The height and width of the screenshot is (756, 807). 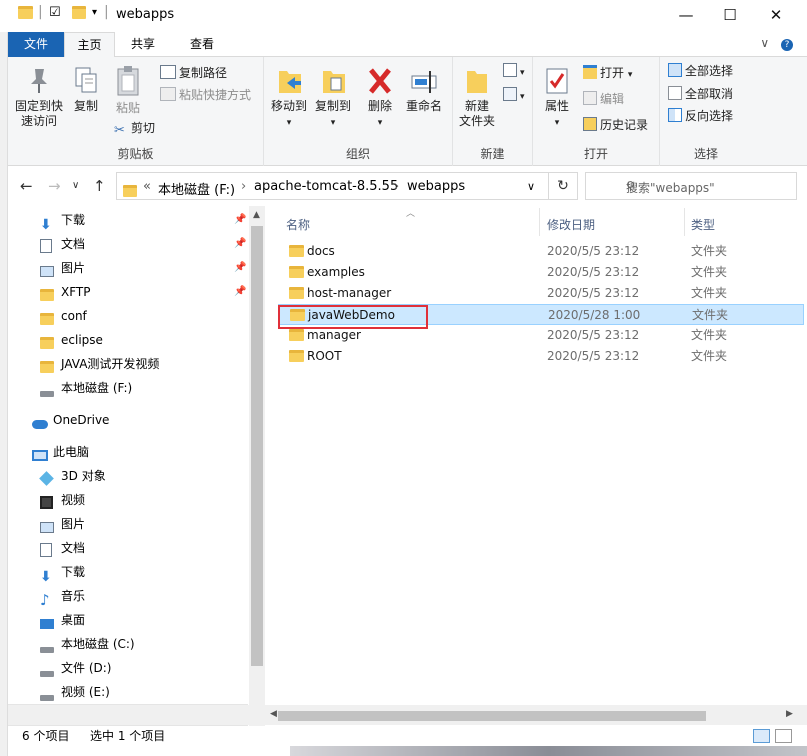 I want to click on history-button: 历史记录, so click(x=615, y=125).